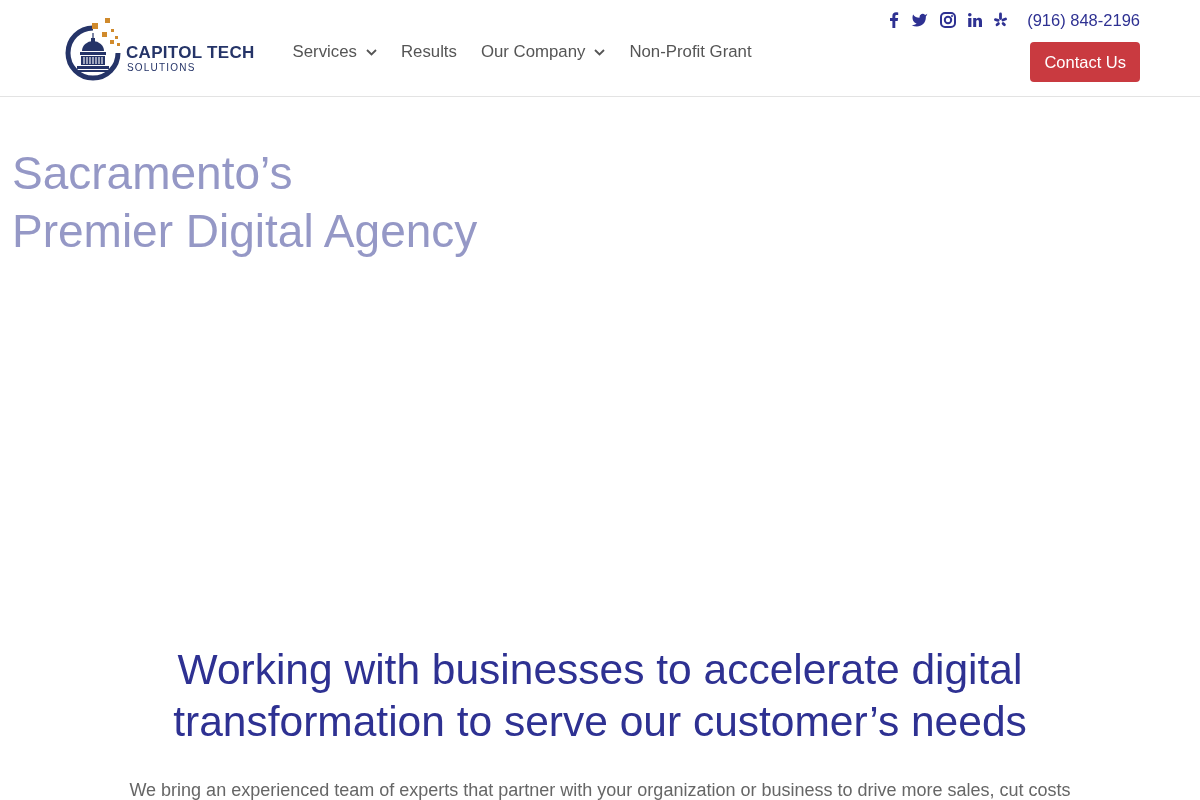 This screenshot has width=1200, height=800. What do you see at coordinates (334, 52) in the screenshot?
I see `nav-link: Services` at bounding box center [334, 52].